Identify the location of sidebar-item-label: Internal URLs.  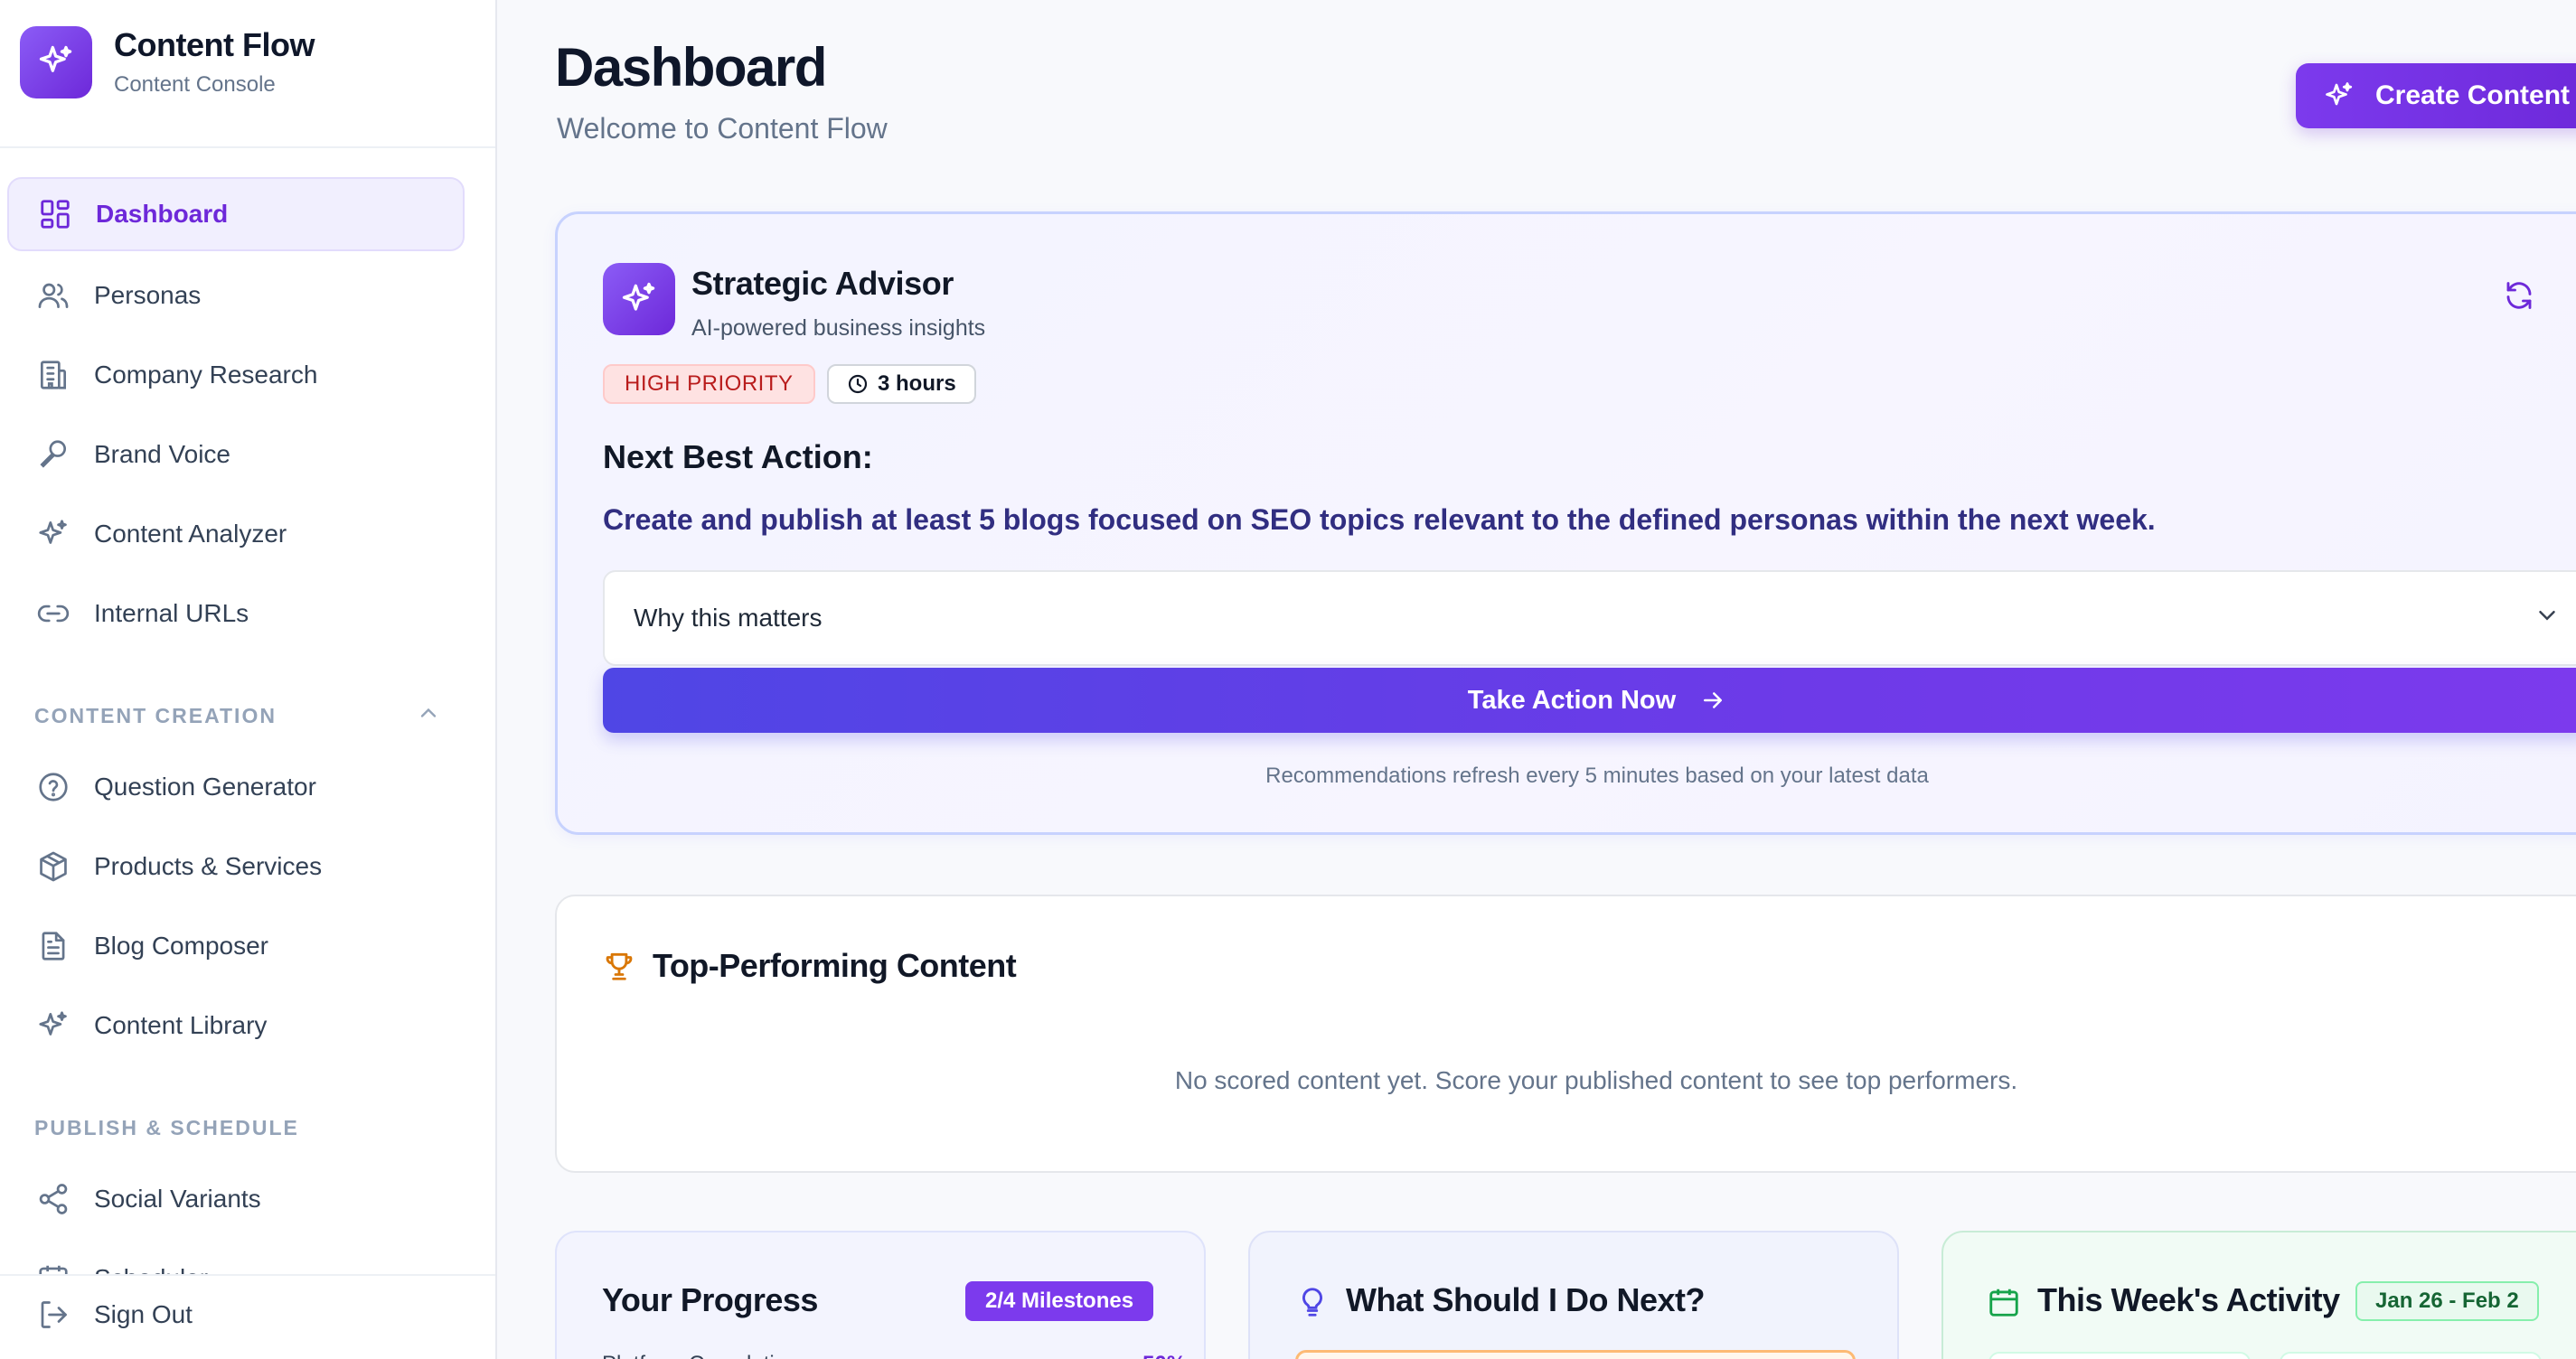
(171, 613).